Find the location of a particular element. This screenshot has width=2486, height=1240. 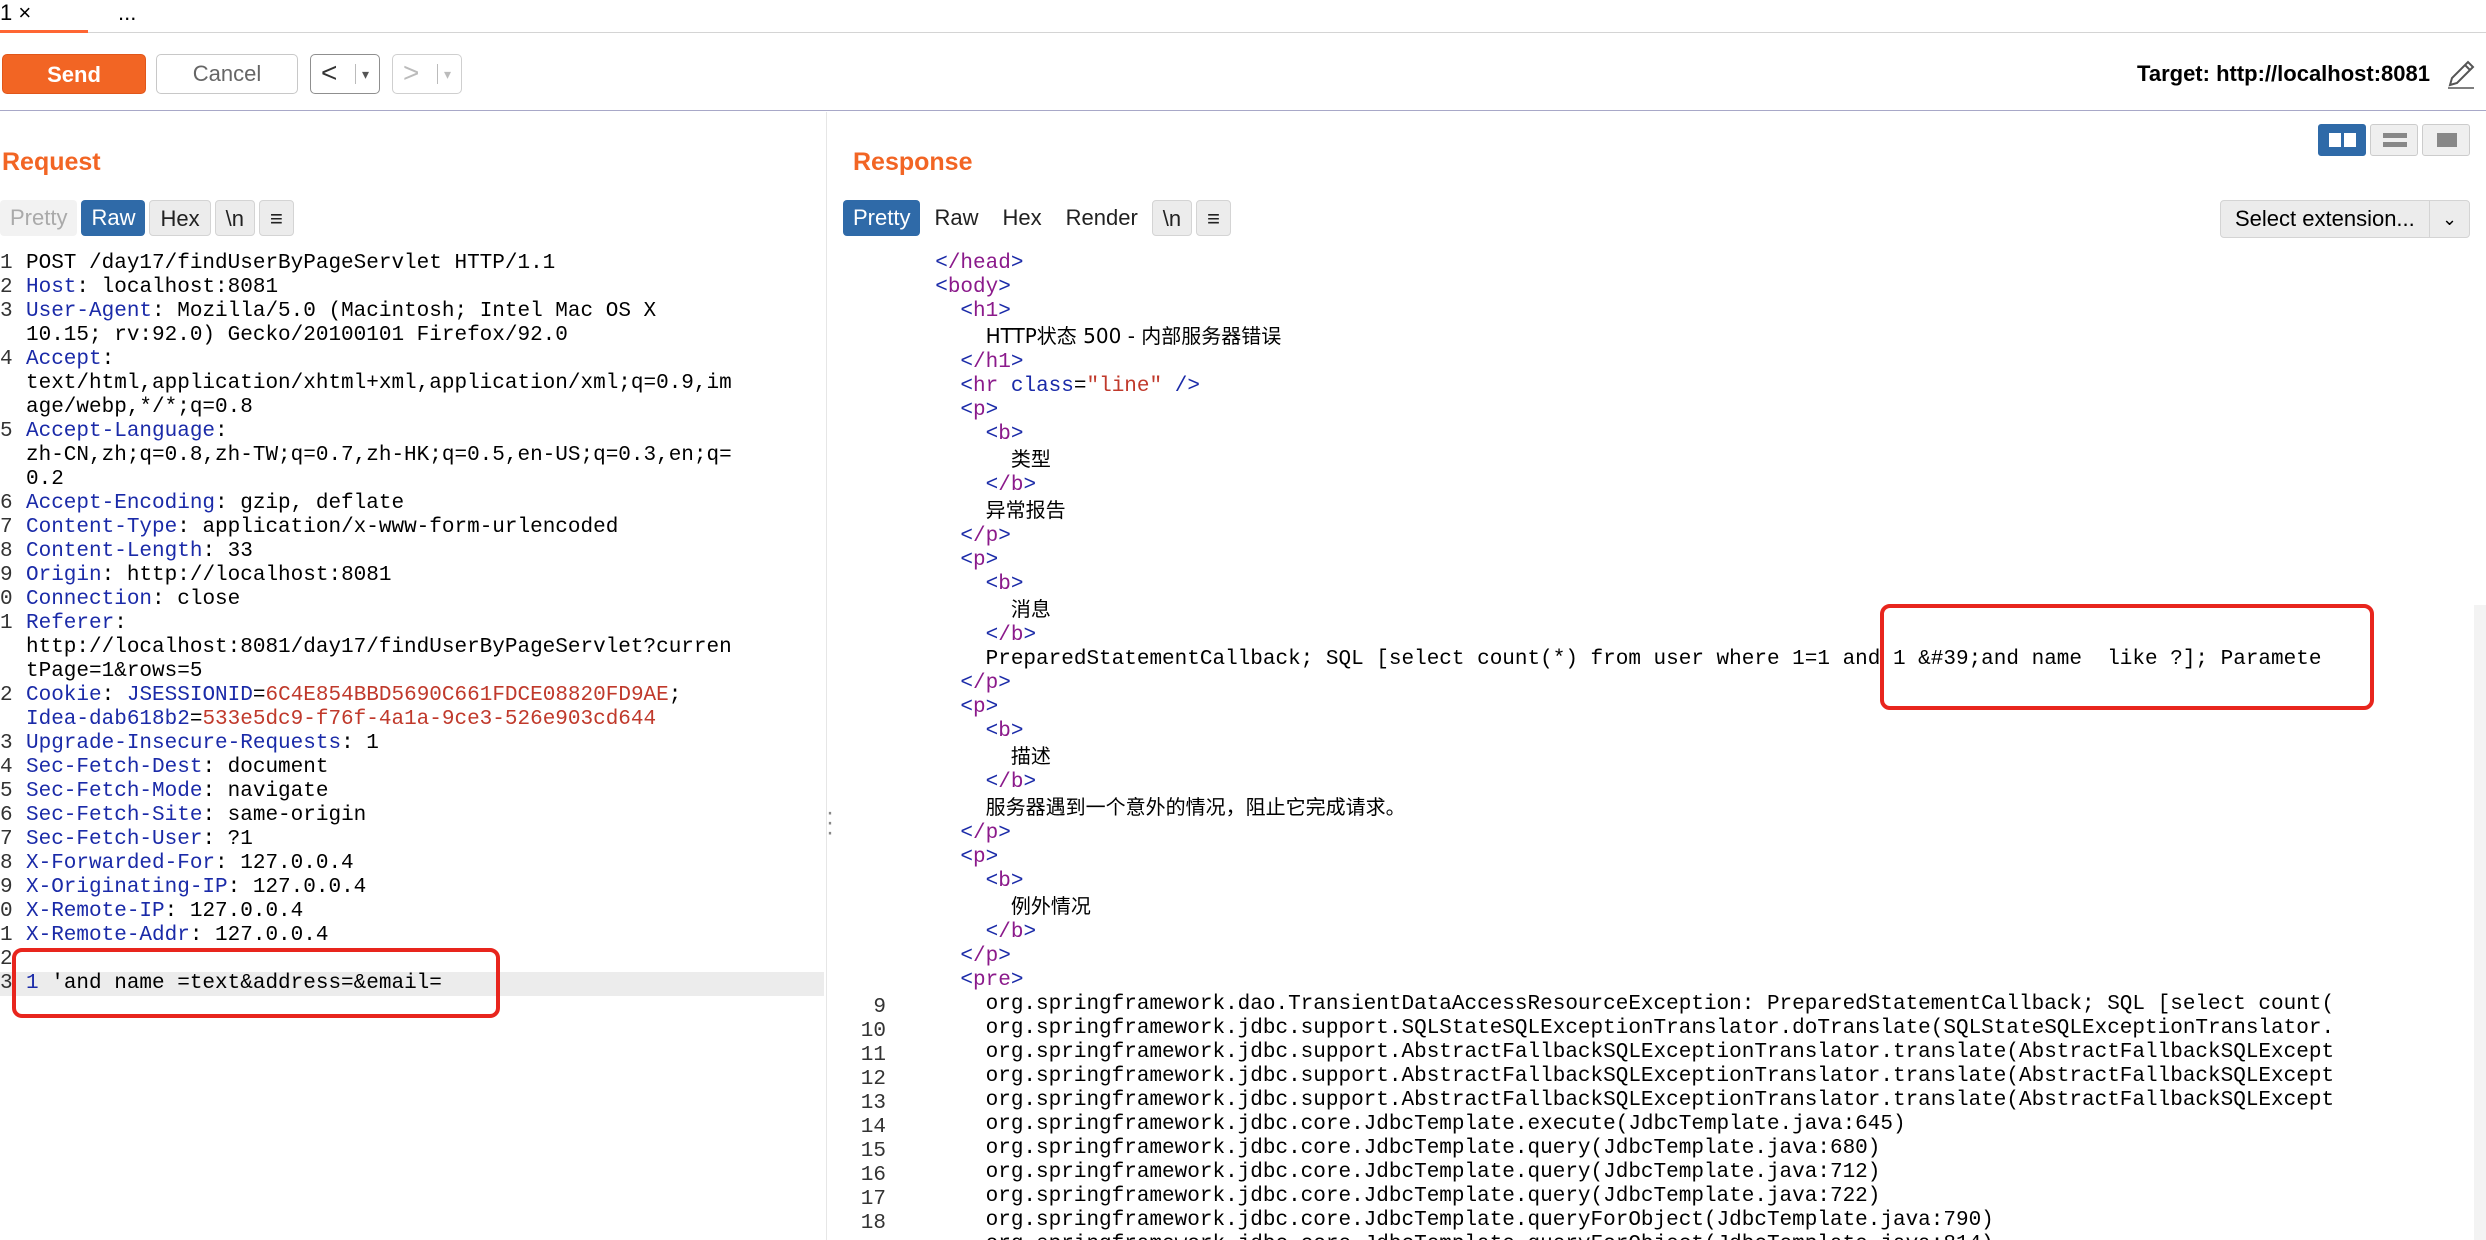

attr-eq: = is located at coordinates (1080, 386).